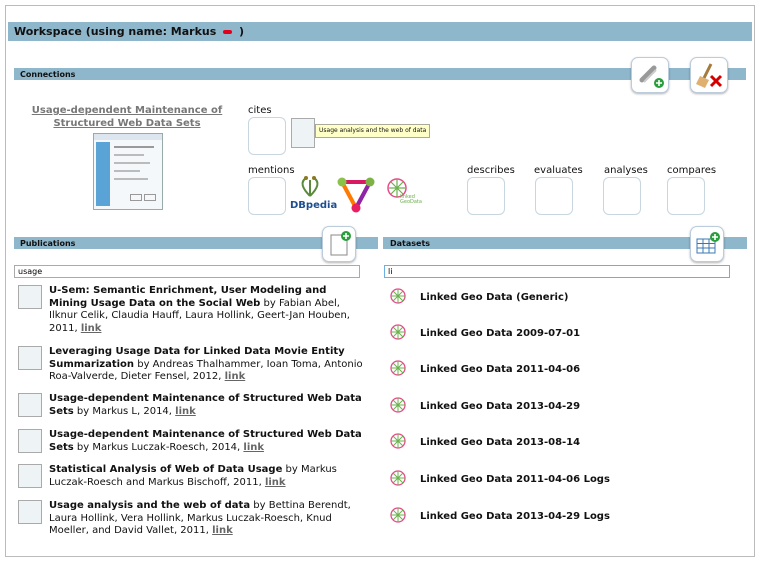 Image resolution: width=761 pixels, height=563 pixels. What do you see at coordinates (128, 171) in the screenshot?
I see `publication-thumbnail` at bounding box center [128, 171].